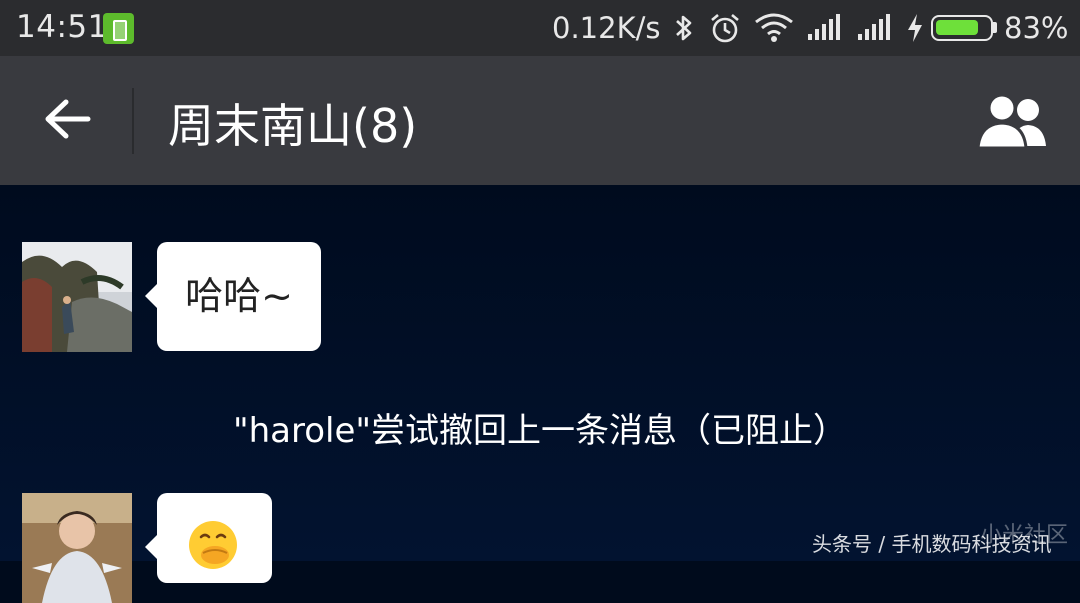 The height and width of the screenshot is (603, 1080). What do you see at coordinates (725, 28) in the screenshot?
I see `alarm-icon` at bounding box center [725, 28].